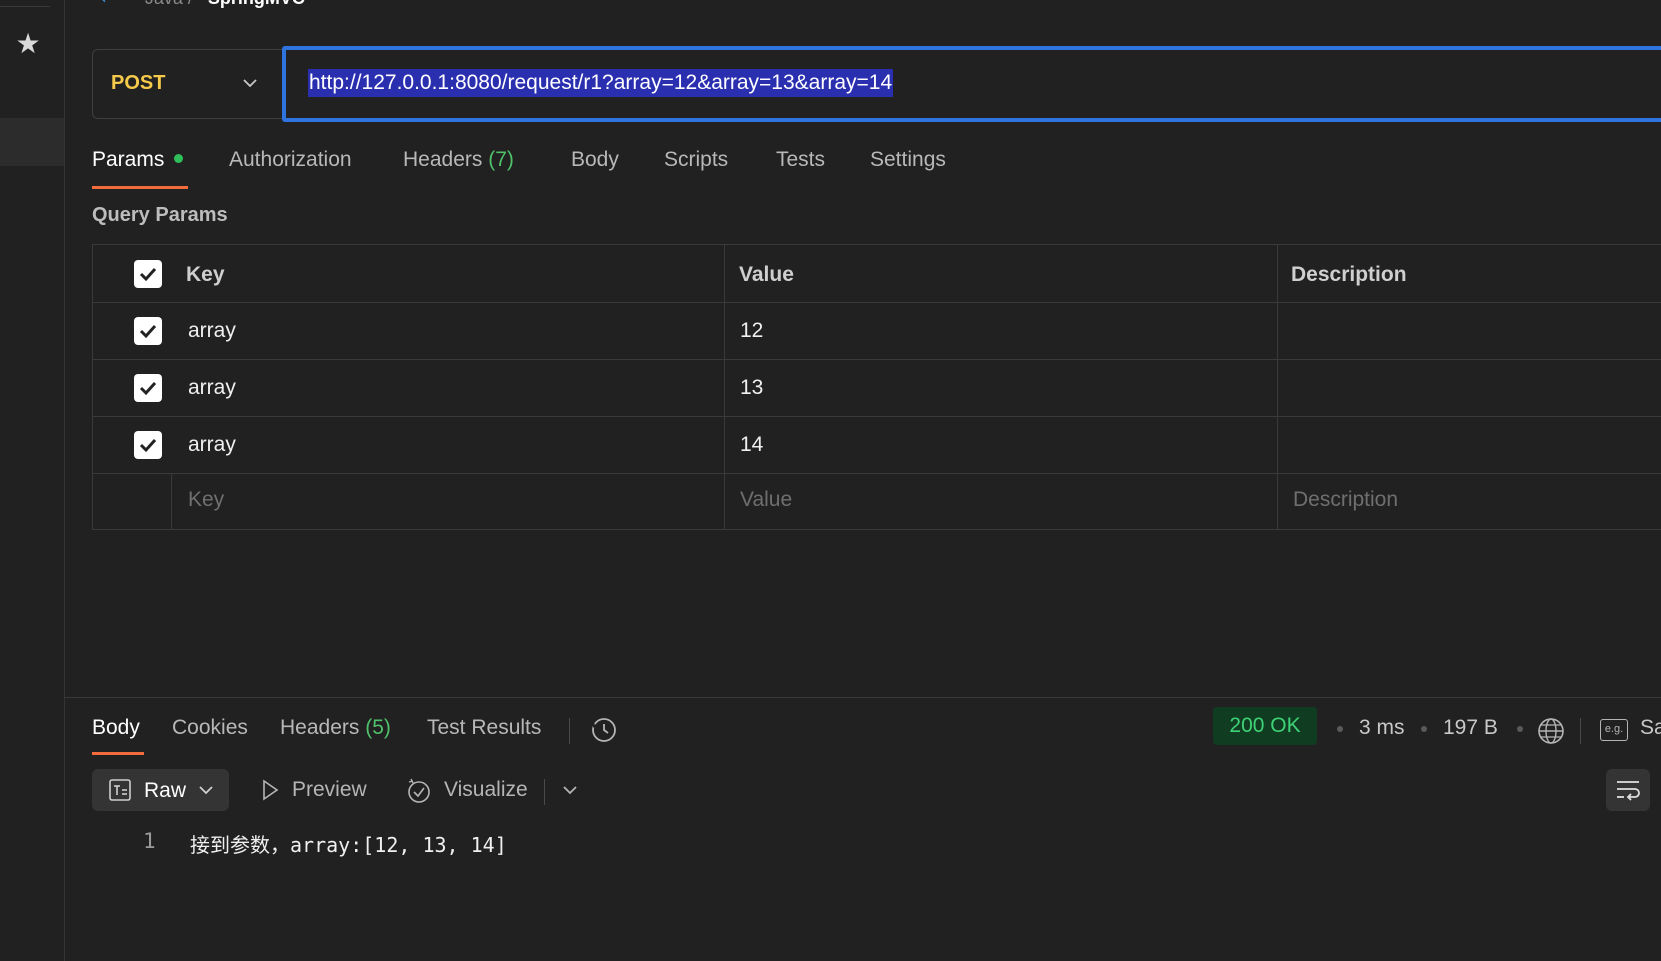 This screenshot has height=961, width=1661. I want to click on tab-settings: Settings, so click(908, 160).